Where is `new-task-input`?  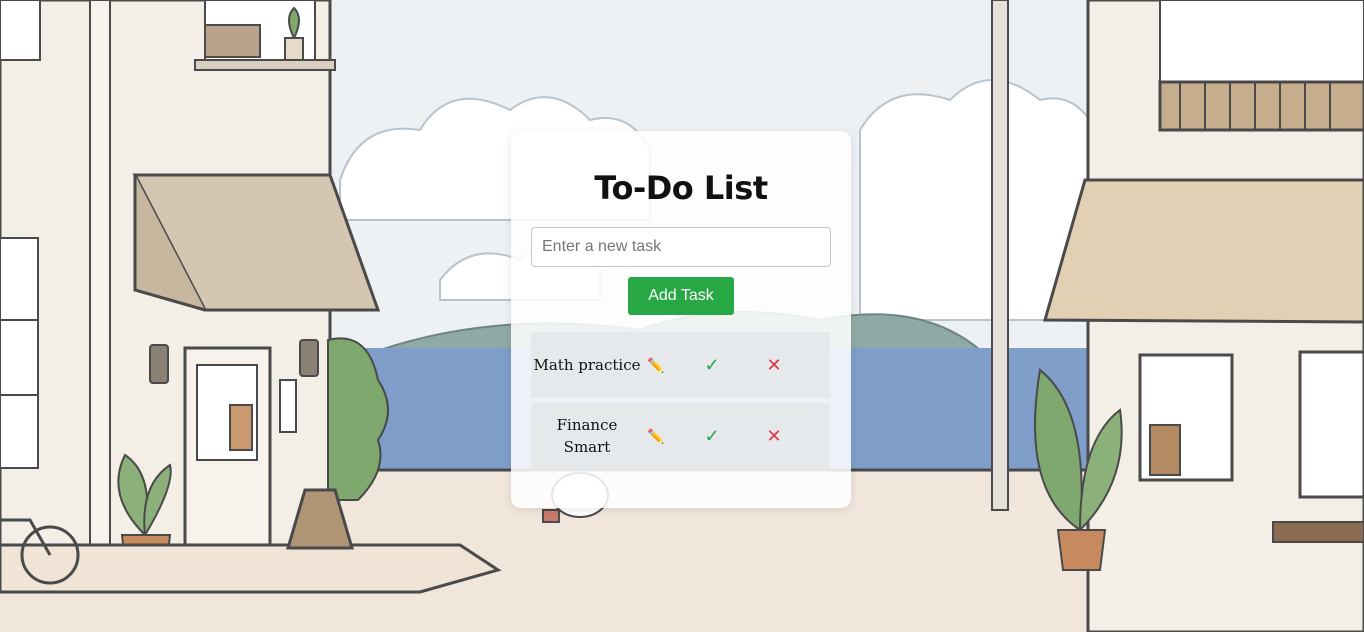
new-task-input is located at coordinates (681, 247).